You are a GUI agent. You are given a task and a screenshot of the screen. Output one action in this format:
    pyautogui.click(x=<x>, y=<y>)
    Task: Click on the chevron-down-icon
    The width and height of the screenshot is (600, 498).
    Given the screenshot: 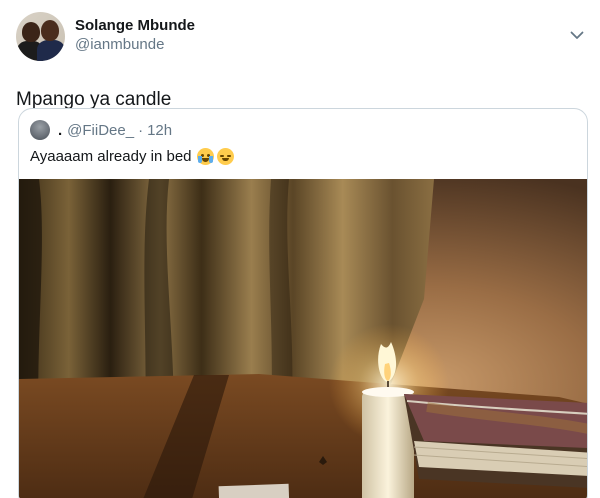 What is the action you would take?
    pyautogui.click(x=577, y=35)
    